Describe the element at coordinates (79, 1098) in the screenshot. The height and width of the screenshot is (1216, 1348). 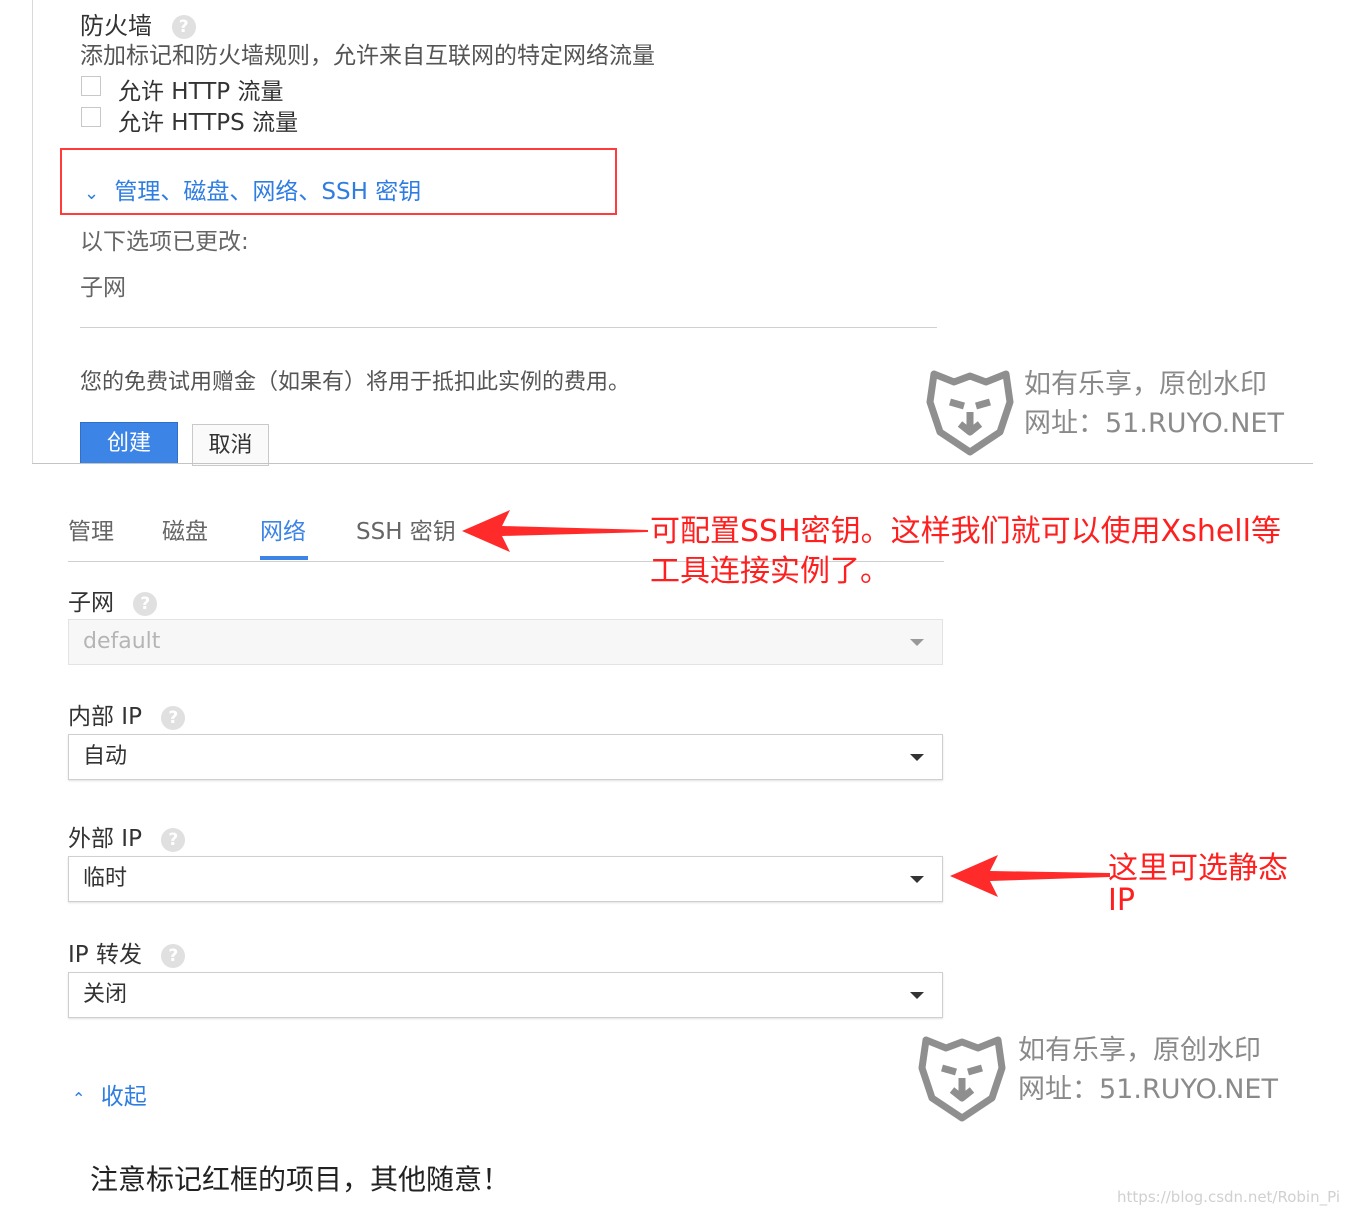
I see `chevron-up-icon: ⌃` at that location.